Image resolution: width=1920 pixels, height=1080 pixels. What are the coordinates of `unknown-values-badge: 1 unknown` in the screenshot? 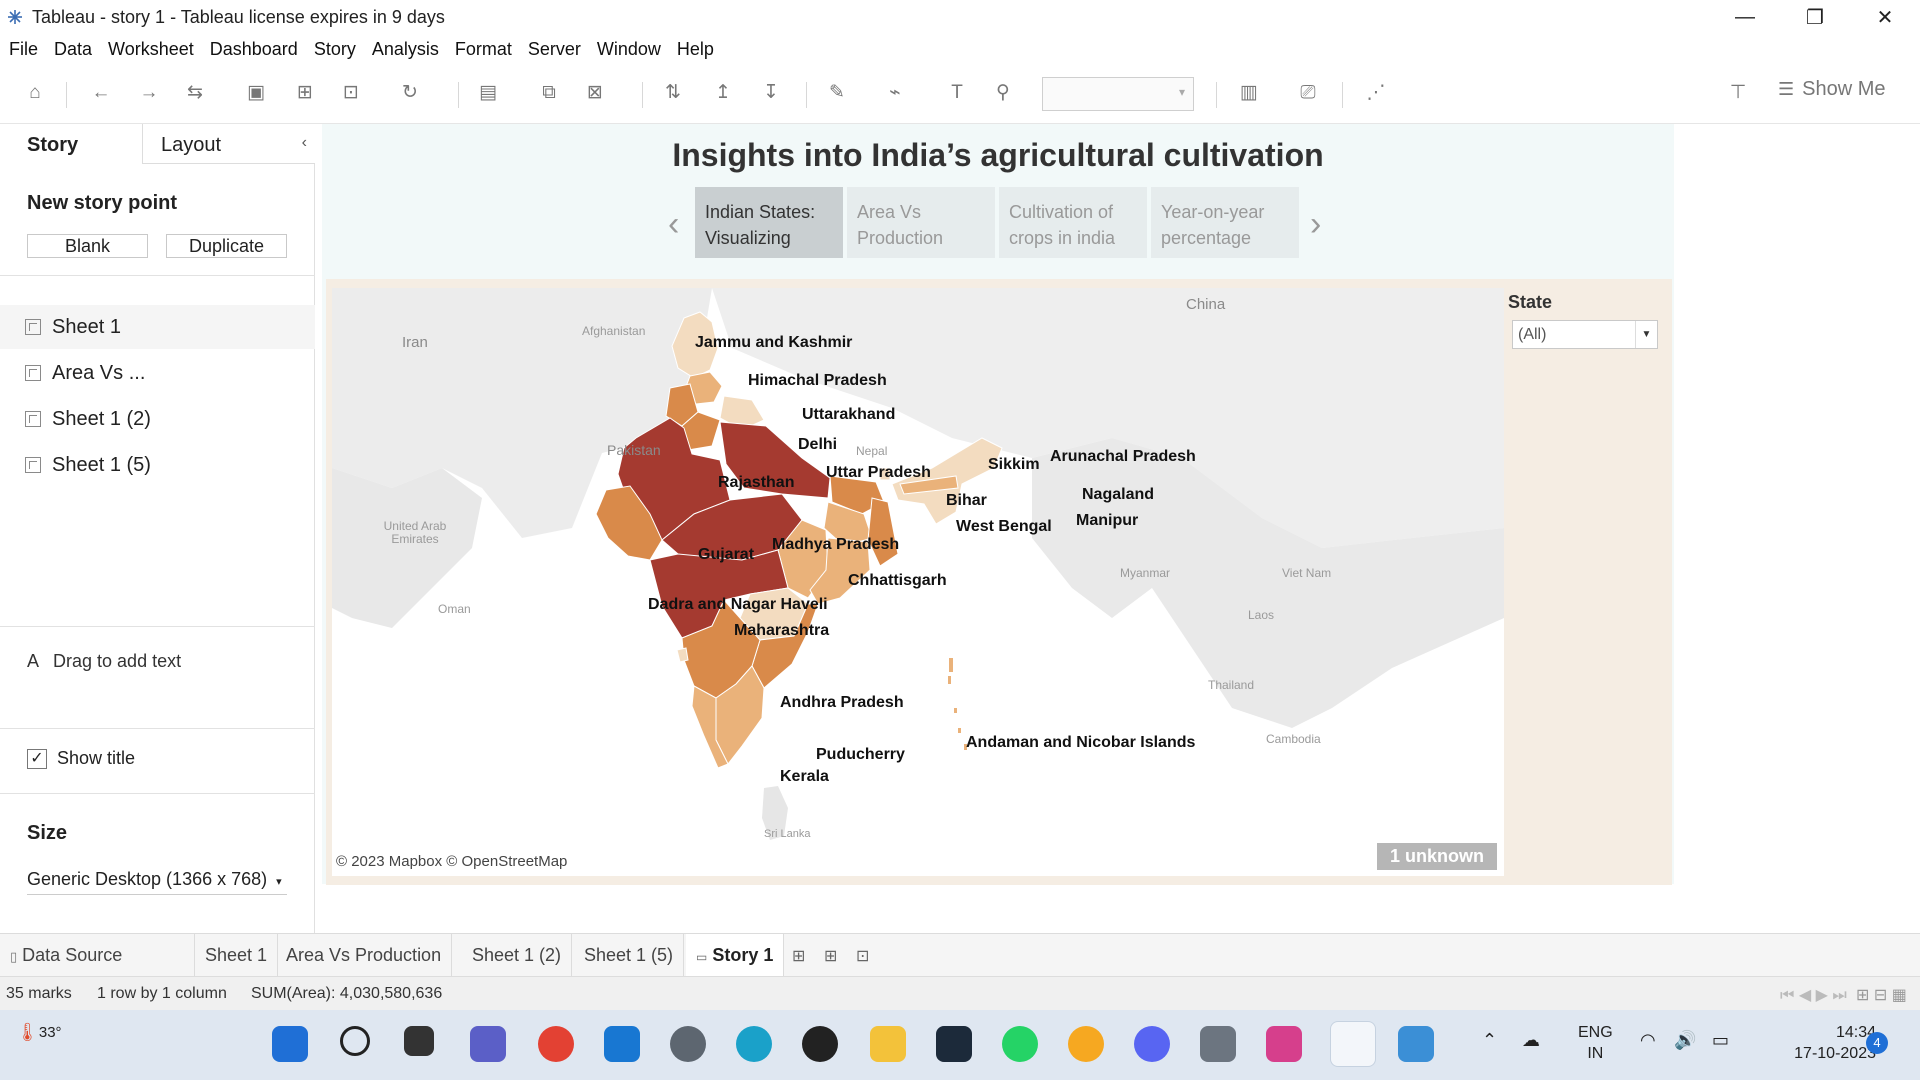 It's located at (1437, 856).